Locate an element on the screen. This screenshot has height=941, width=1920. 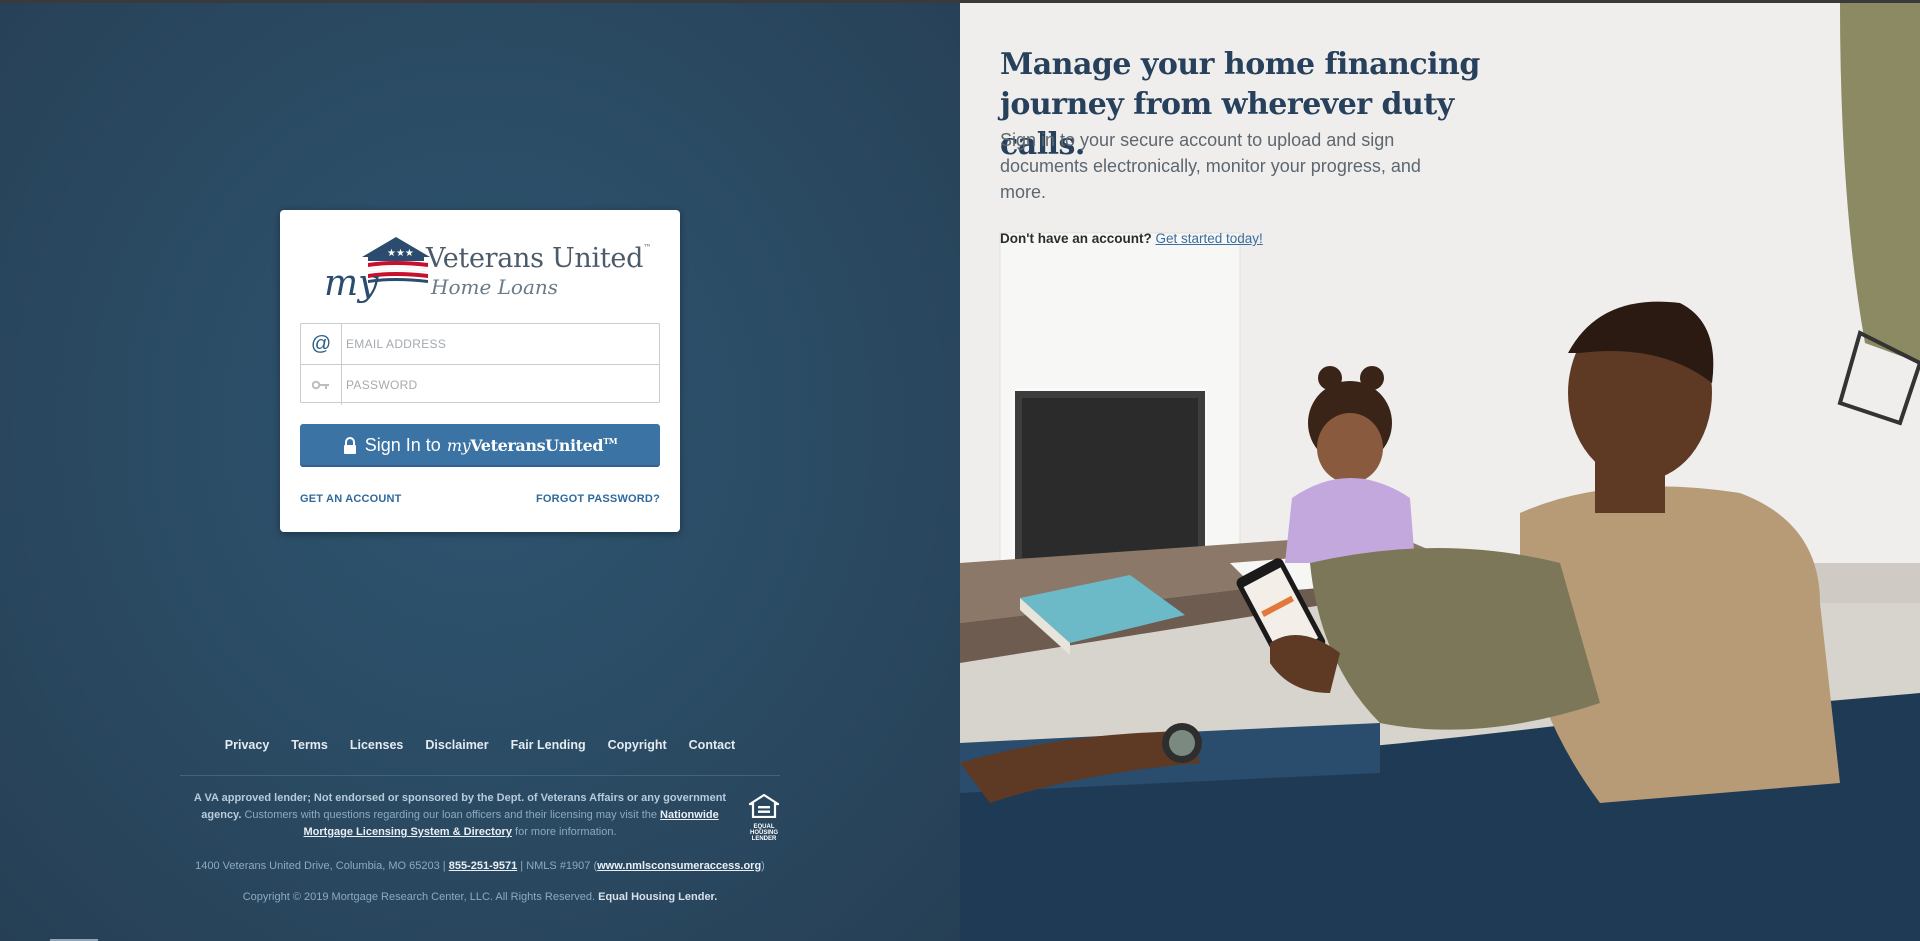
equal-housing-lender-icon: EQUAL HOUSING LENDER is located at coordinates (764, 817).